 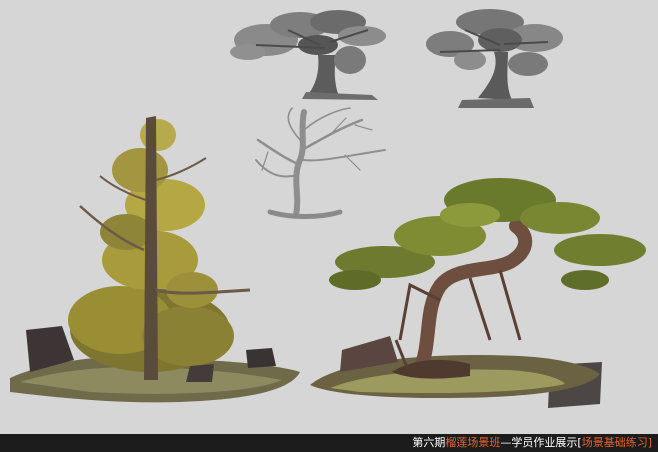 What do you see at coordinates (616, 442) in the screenshot?
I see `footer-course-topic: 场景基础练习]` at bounding box center [616, 442].